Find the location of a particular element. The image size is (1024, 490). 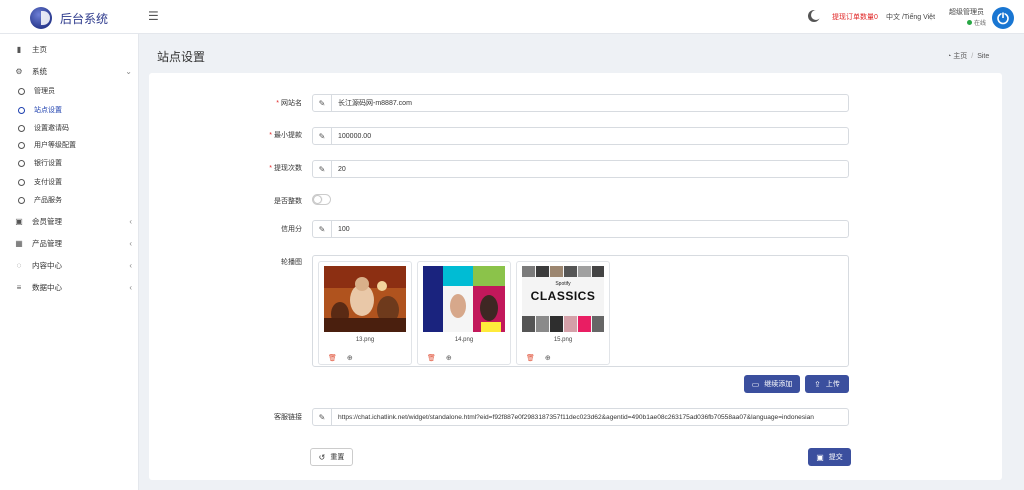

sidebar-item-label: 产品服务 is located at coordinates (48, 200).